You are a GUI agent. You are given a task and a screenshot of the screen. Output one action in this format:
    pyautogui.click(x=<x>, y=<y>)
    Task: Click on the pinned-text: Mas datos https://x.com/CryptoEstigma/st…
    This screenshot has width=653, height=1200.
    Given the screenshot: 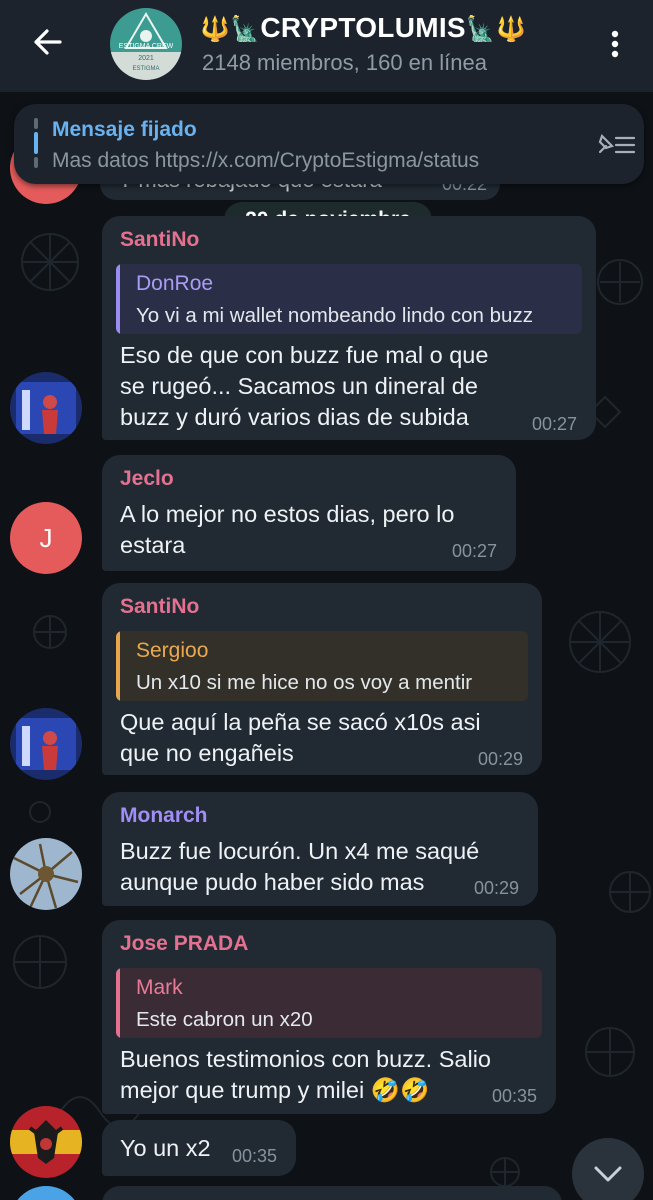 What is the action you would take?
    pyautogui.click(x=266, y=160)
    